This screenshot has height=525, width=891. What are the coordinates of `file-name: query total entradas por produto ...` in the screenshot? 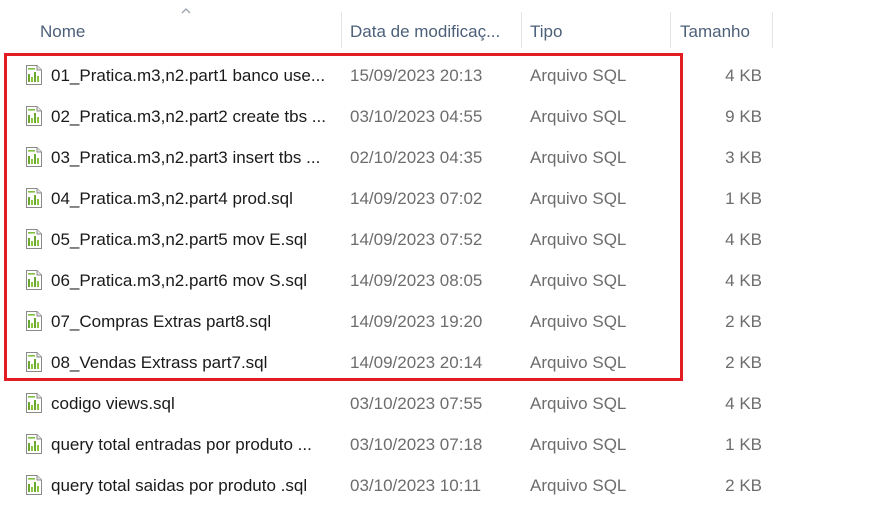 It's located at (181, 444).